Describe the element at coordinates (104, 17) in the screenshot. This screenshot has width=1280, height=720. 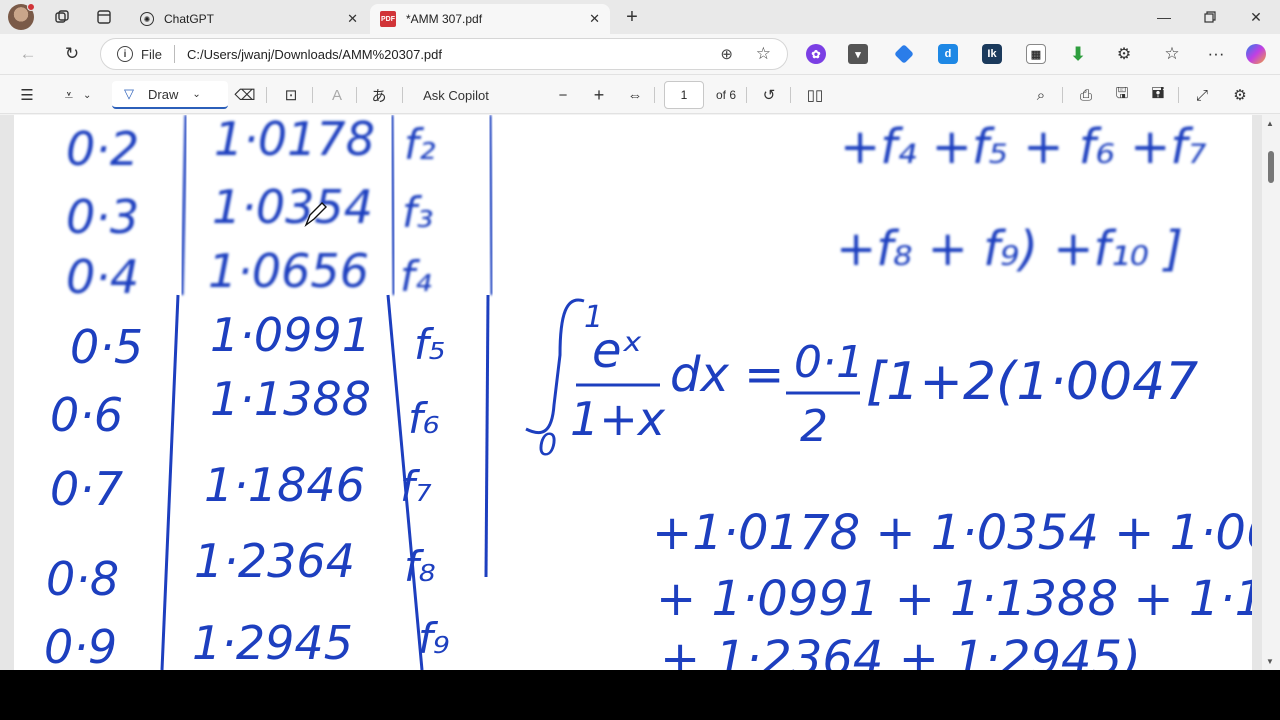
I see `tab-actions-icon` at that location.